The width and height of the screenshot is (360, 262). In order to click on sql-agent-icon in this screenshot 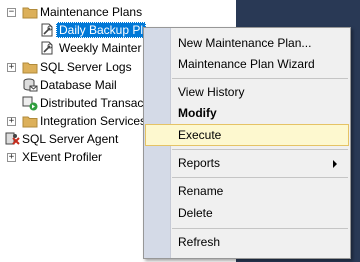, I will do `click(12, 138)`.